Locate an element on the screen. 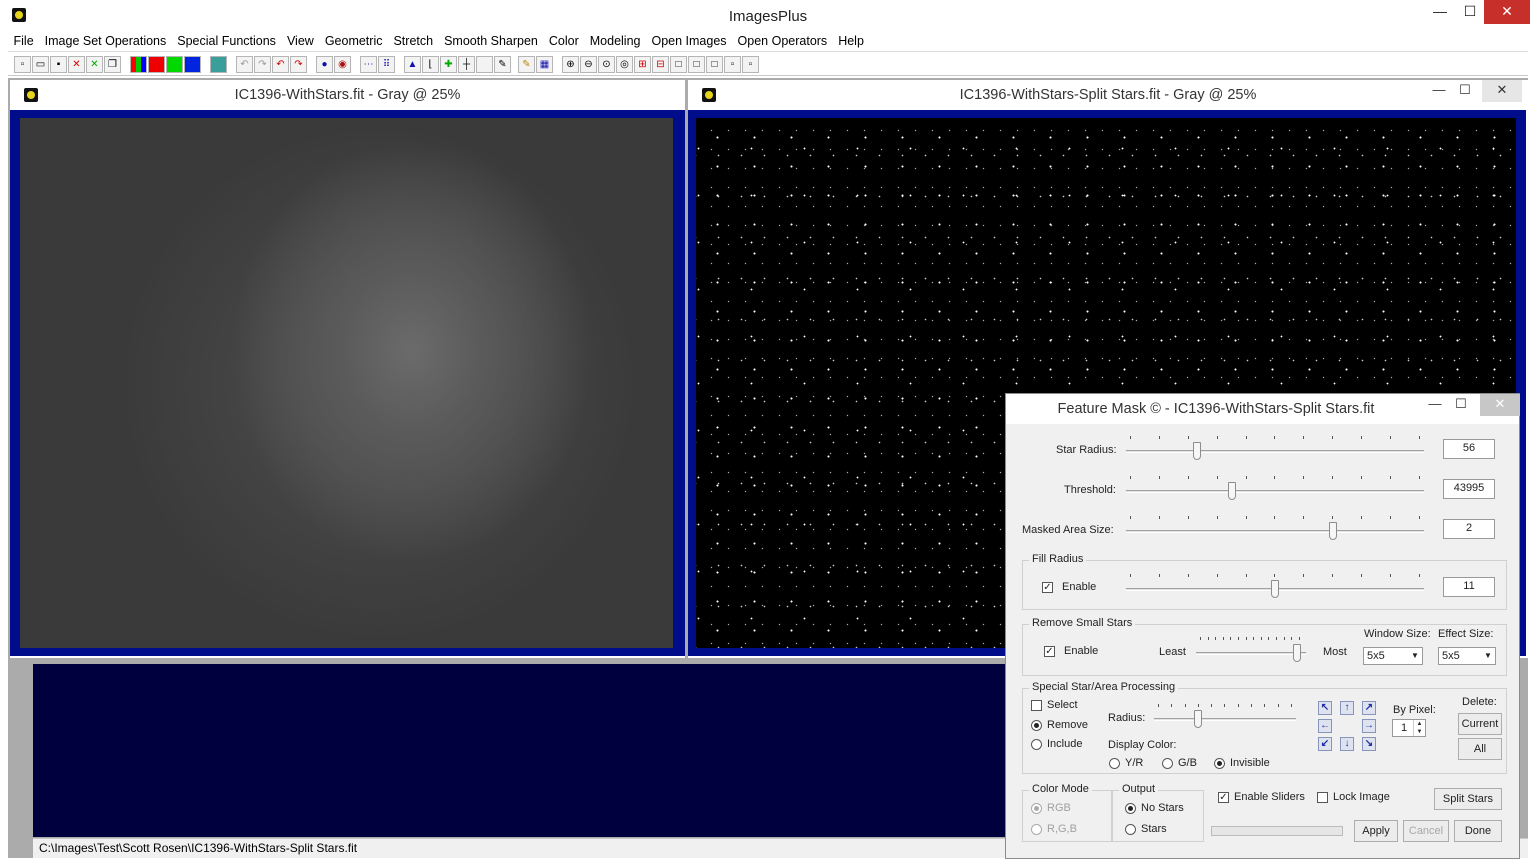  close-button: ✕ is located at coordinates (1507, 12).